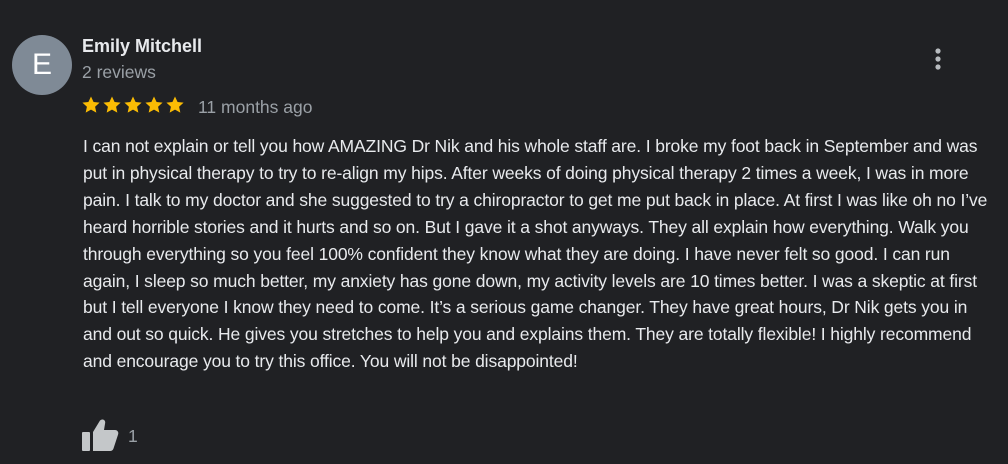  What do you see at coordinates (133, 436) in the screenshot?
I see `like-count: 1` at bounding box center [133, 436].